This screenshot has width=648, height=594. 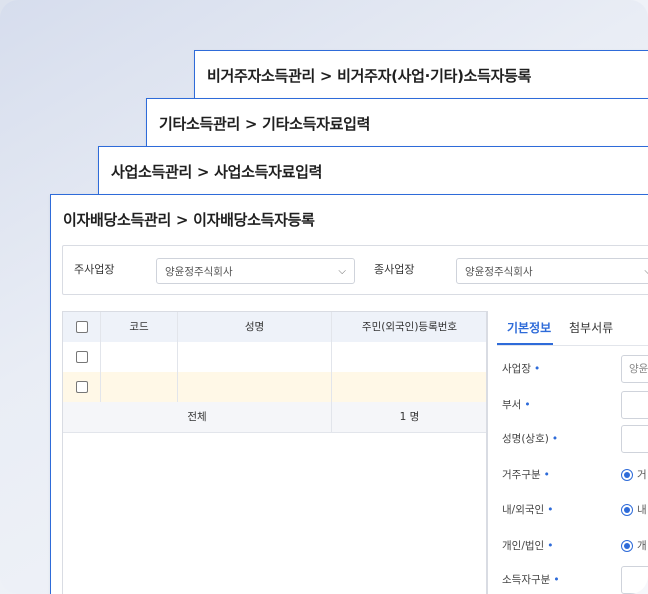 I want to click on header-checkbox-cell, so click(x=82, y=327).